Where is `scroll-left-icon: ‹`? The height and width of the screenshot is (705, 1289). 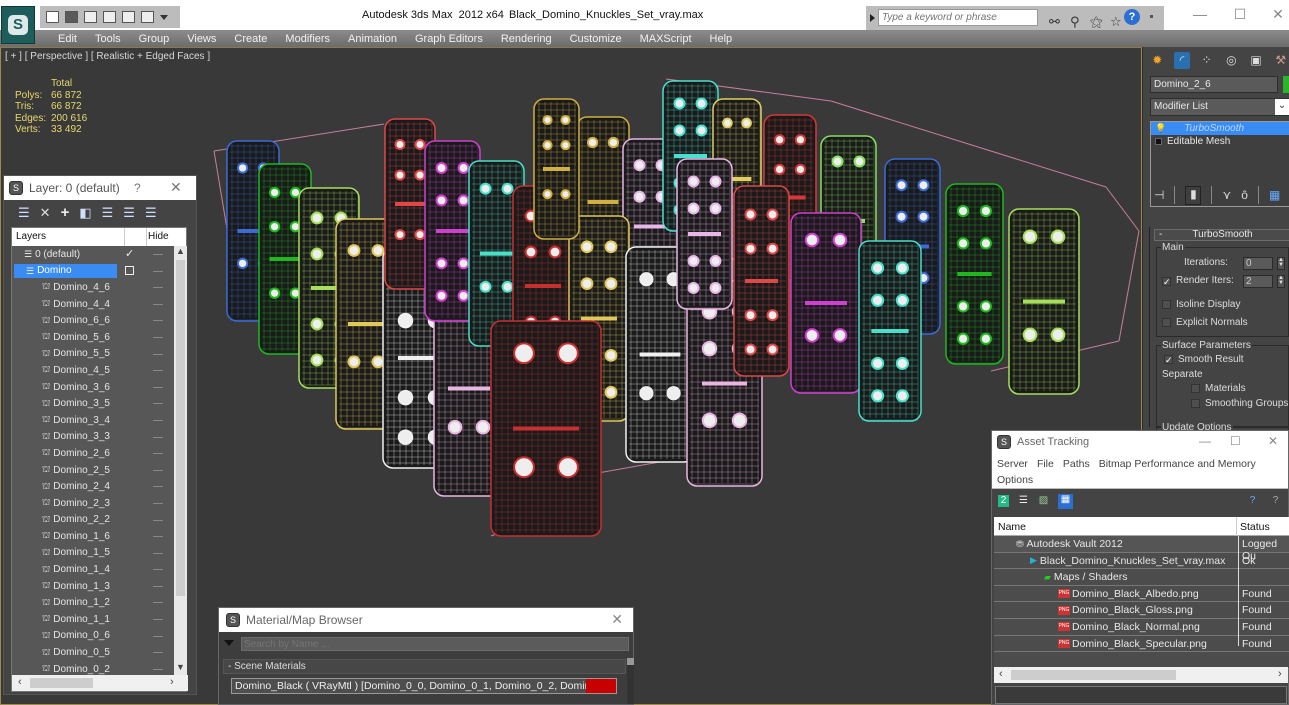
scroll-left-icon: ‹ is located at coordinates (1001, 674).